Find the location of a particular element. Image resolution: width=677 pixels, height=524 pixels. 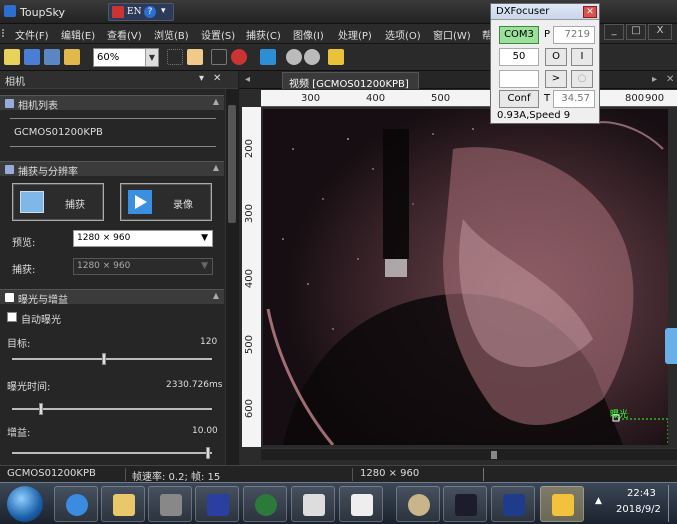

gain-slider is located at coordinates (112, 453).